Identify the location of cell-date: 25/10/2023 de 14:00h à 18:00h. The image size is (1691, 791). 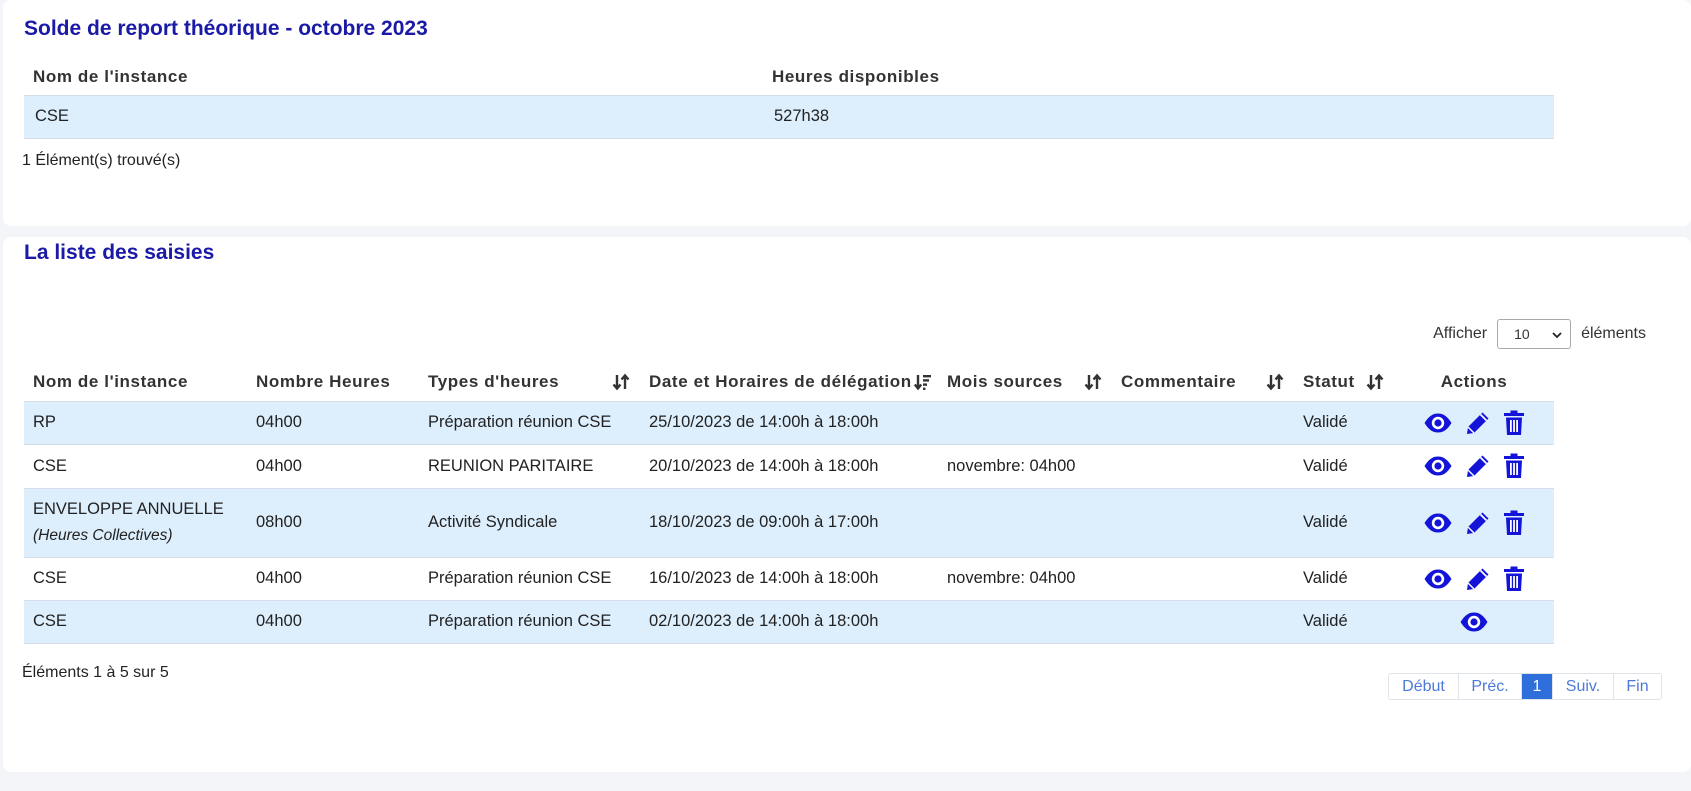
(789, 422).